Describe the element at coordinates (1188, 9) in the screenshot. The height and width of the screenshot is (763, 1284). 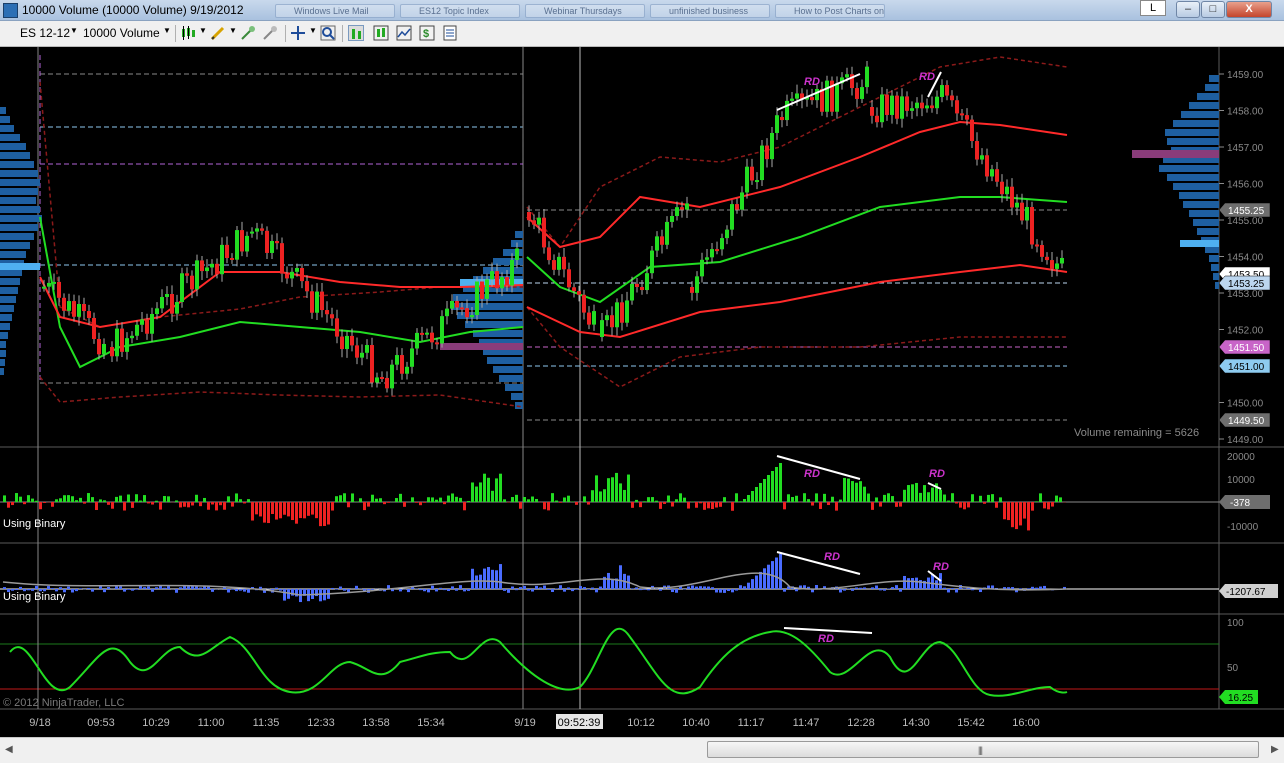
I see `minimize-button: –` at that location.